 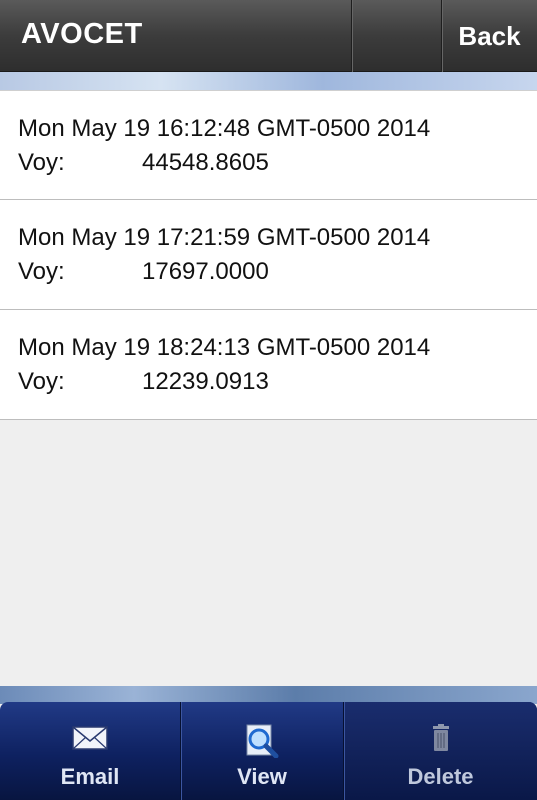 What do you see at coordinates (441, 741) in the screenshot?
I see `trash-icon` at bounding box center [441, 741].